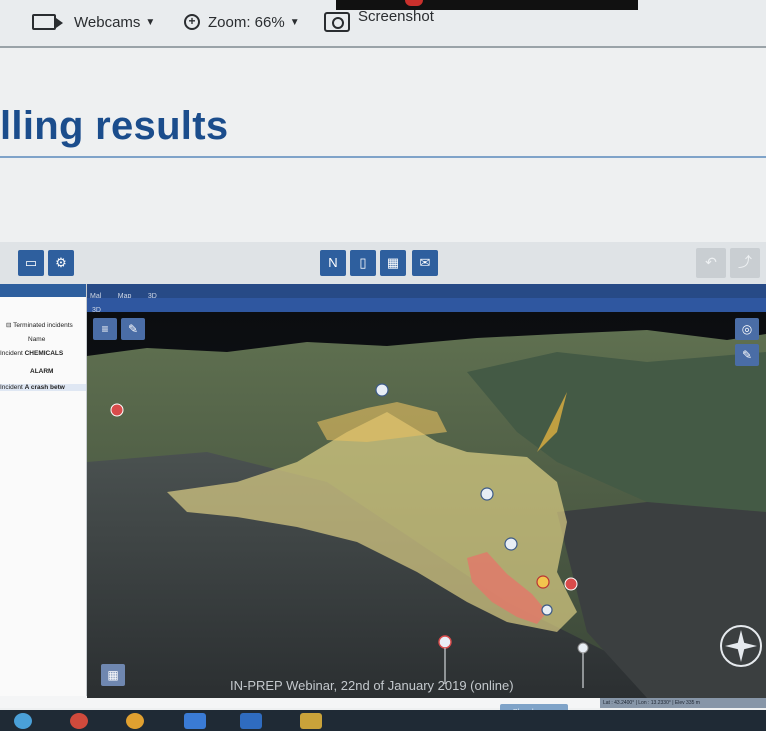 The image size is (766, 731). I want to click on os-taskbar, so click(383, 720).